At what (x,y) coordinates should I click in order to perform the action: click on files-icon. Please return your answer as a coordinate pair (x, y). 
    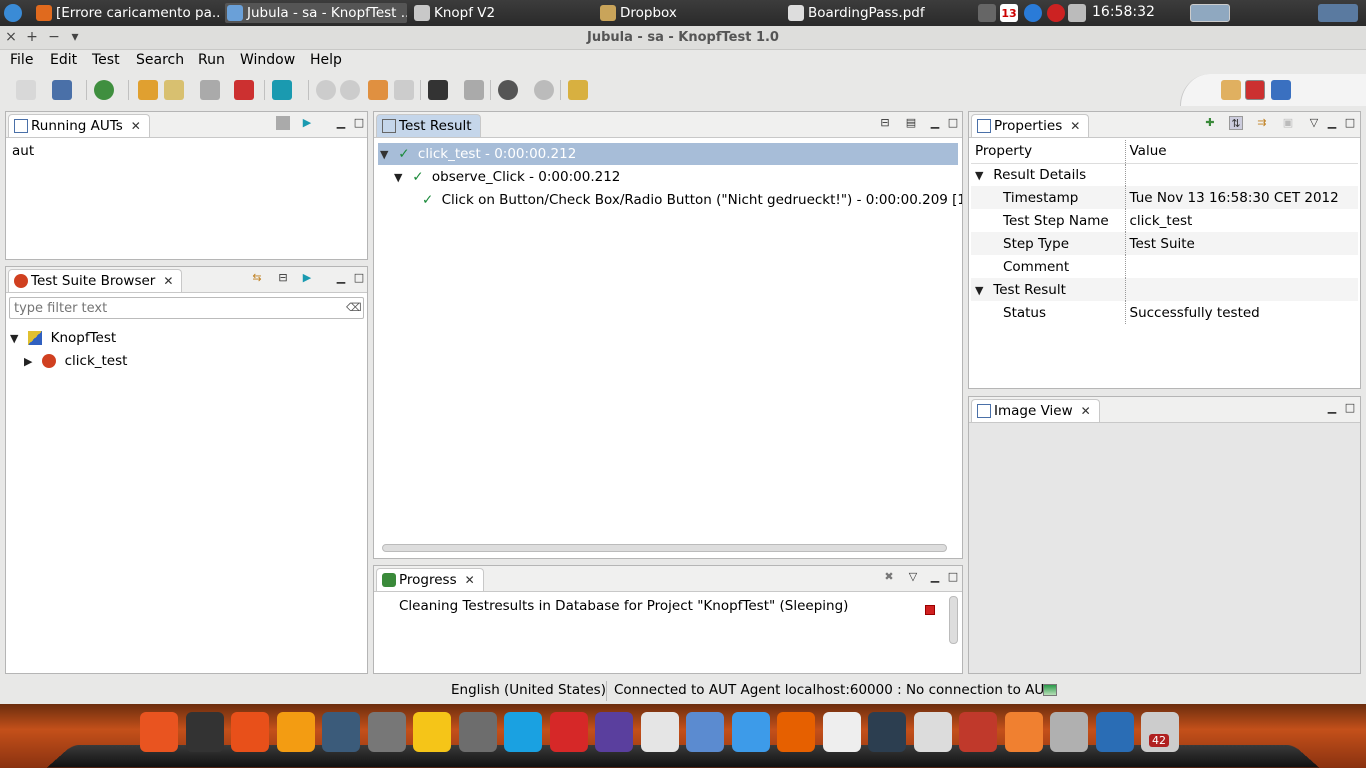
    Looking at the image, I should click on (1069, 732).